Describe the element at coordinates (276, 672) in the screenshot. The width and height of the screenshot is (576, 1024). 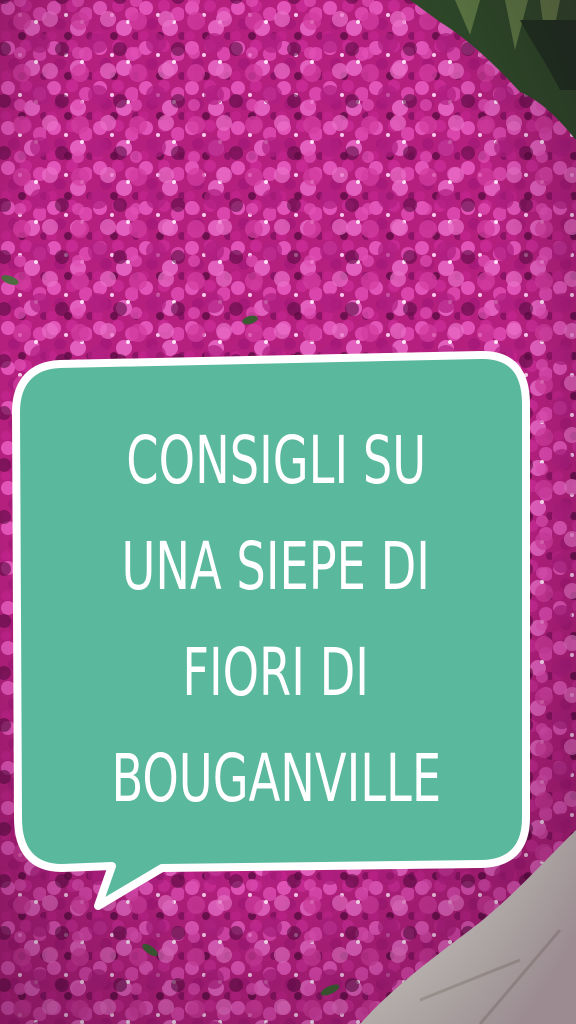
I see `caption-line-3: FIORI DI` at that location.